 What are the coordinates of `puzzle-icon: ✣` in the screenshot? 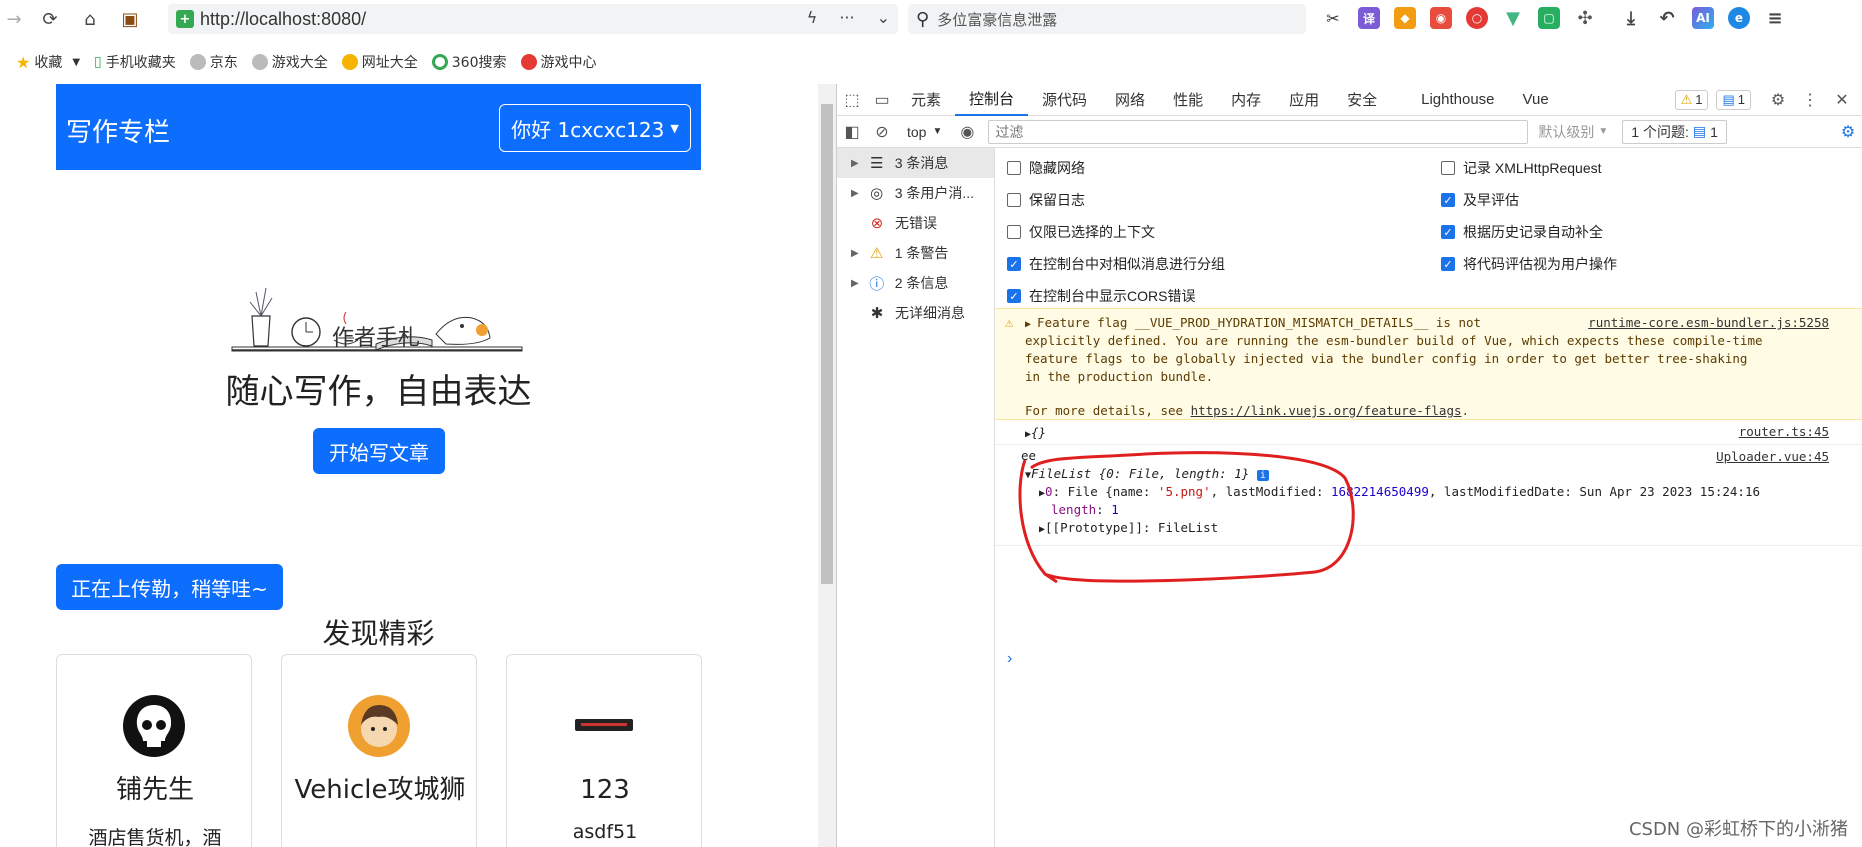 It's located at (1585, 18).